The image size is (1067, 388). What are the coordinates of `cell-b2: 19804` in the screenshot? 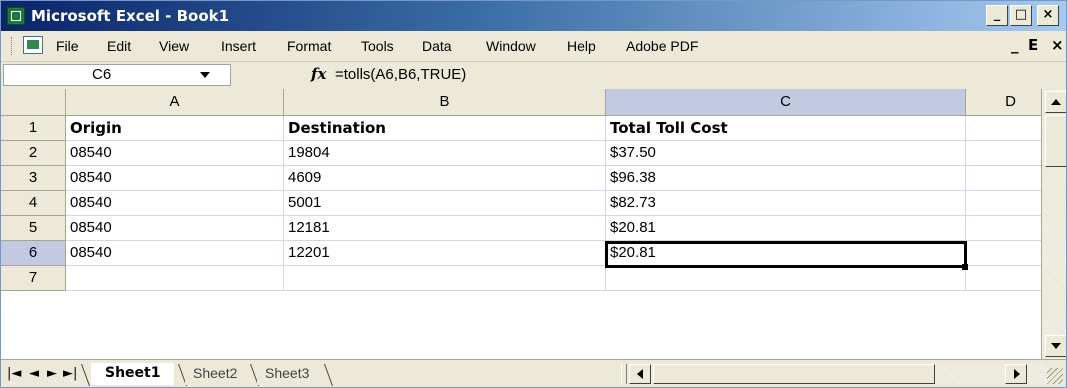 It's located at (445, 153).